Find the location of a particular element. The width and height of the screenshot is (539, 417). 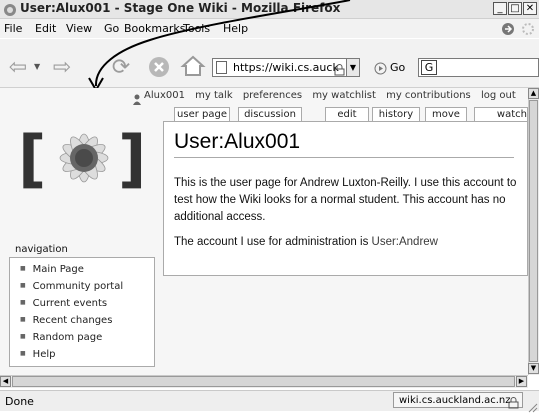

admin-user-link: User:Andrew is located at coordinates (405, 242).